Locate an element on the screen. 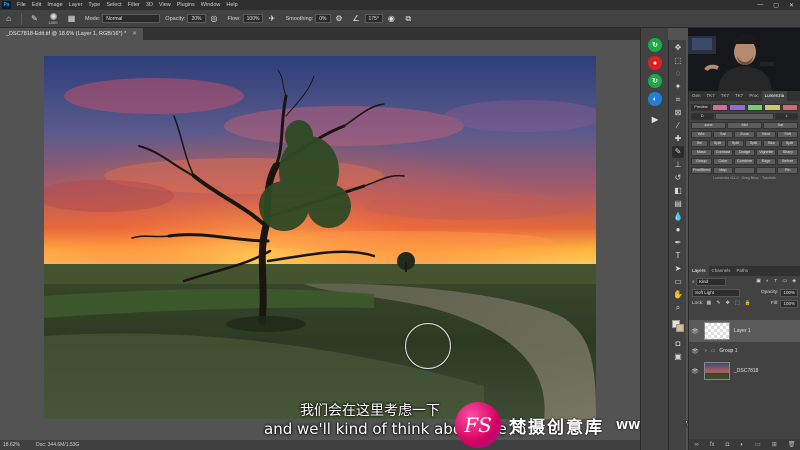 The image size is (800, 450). mode-select: Normal is located at coordinates (131, 18).